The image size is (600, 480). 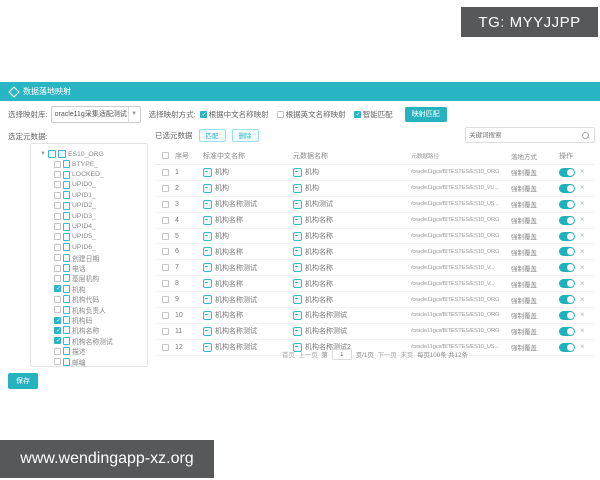 What do you see at coordinates (425, 114) in the screenshot?
I see `match-mapping-button: 映射匹配` at bounding box center [425, 114].